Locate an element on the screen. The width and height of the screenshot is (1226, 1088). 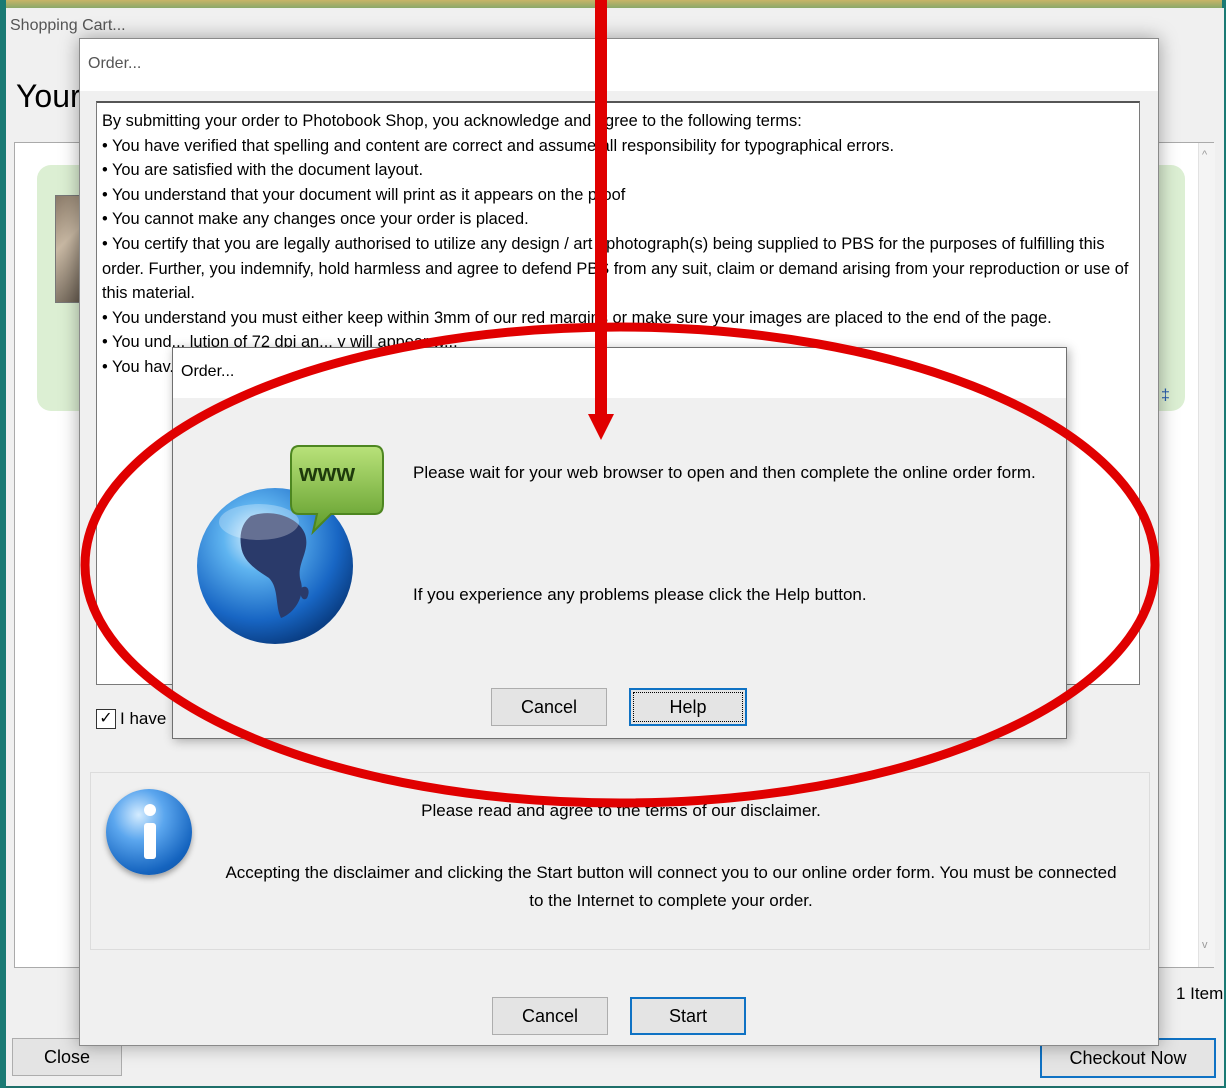
globe-bubble-text: www is located at coordinates (327, 473).